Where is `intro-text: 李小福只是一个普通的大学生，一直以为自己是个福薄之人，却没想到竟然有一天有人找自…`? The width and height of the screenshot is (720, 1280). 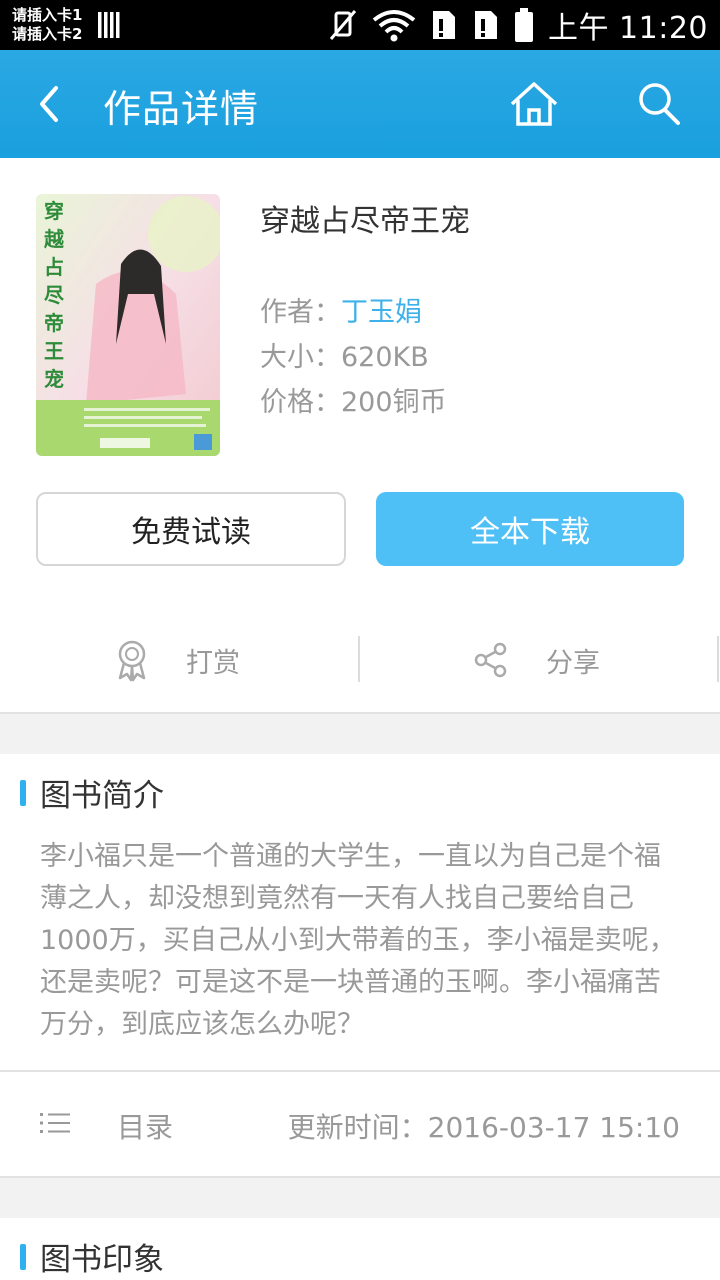 intro-text: 李小福只是一个普通的大学生，一直以为自己是个福薄之人，却没想到竟然有一天有人找自… is located at coordinates (358, 940).